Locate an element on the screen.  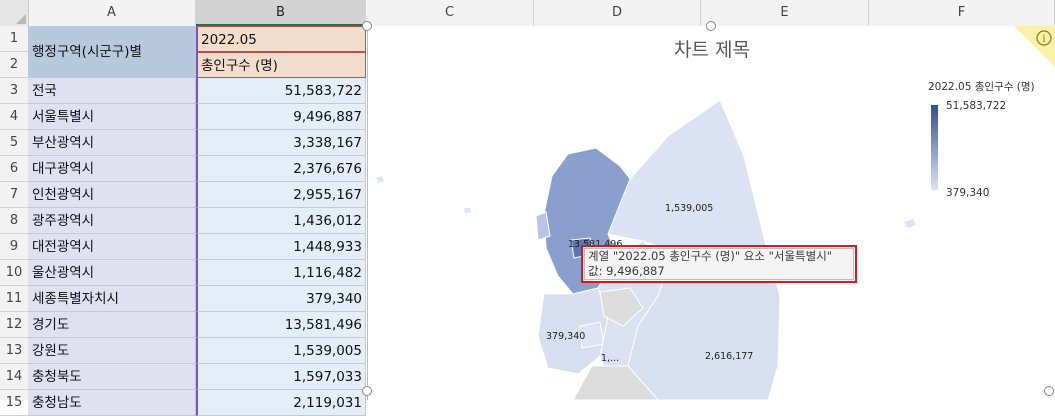
legend-title: 2022.05 총인구수 (명) is located at coordinates (981, 87).